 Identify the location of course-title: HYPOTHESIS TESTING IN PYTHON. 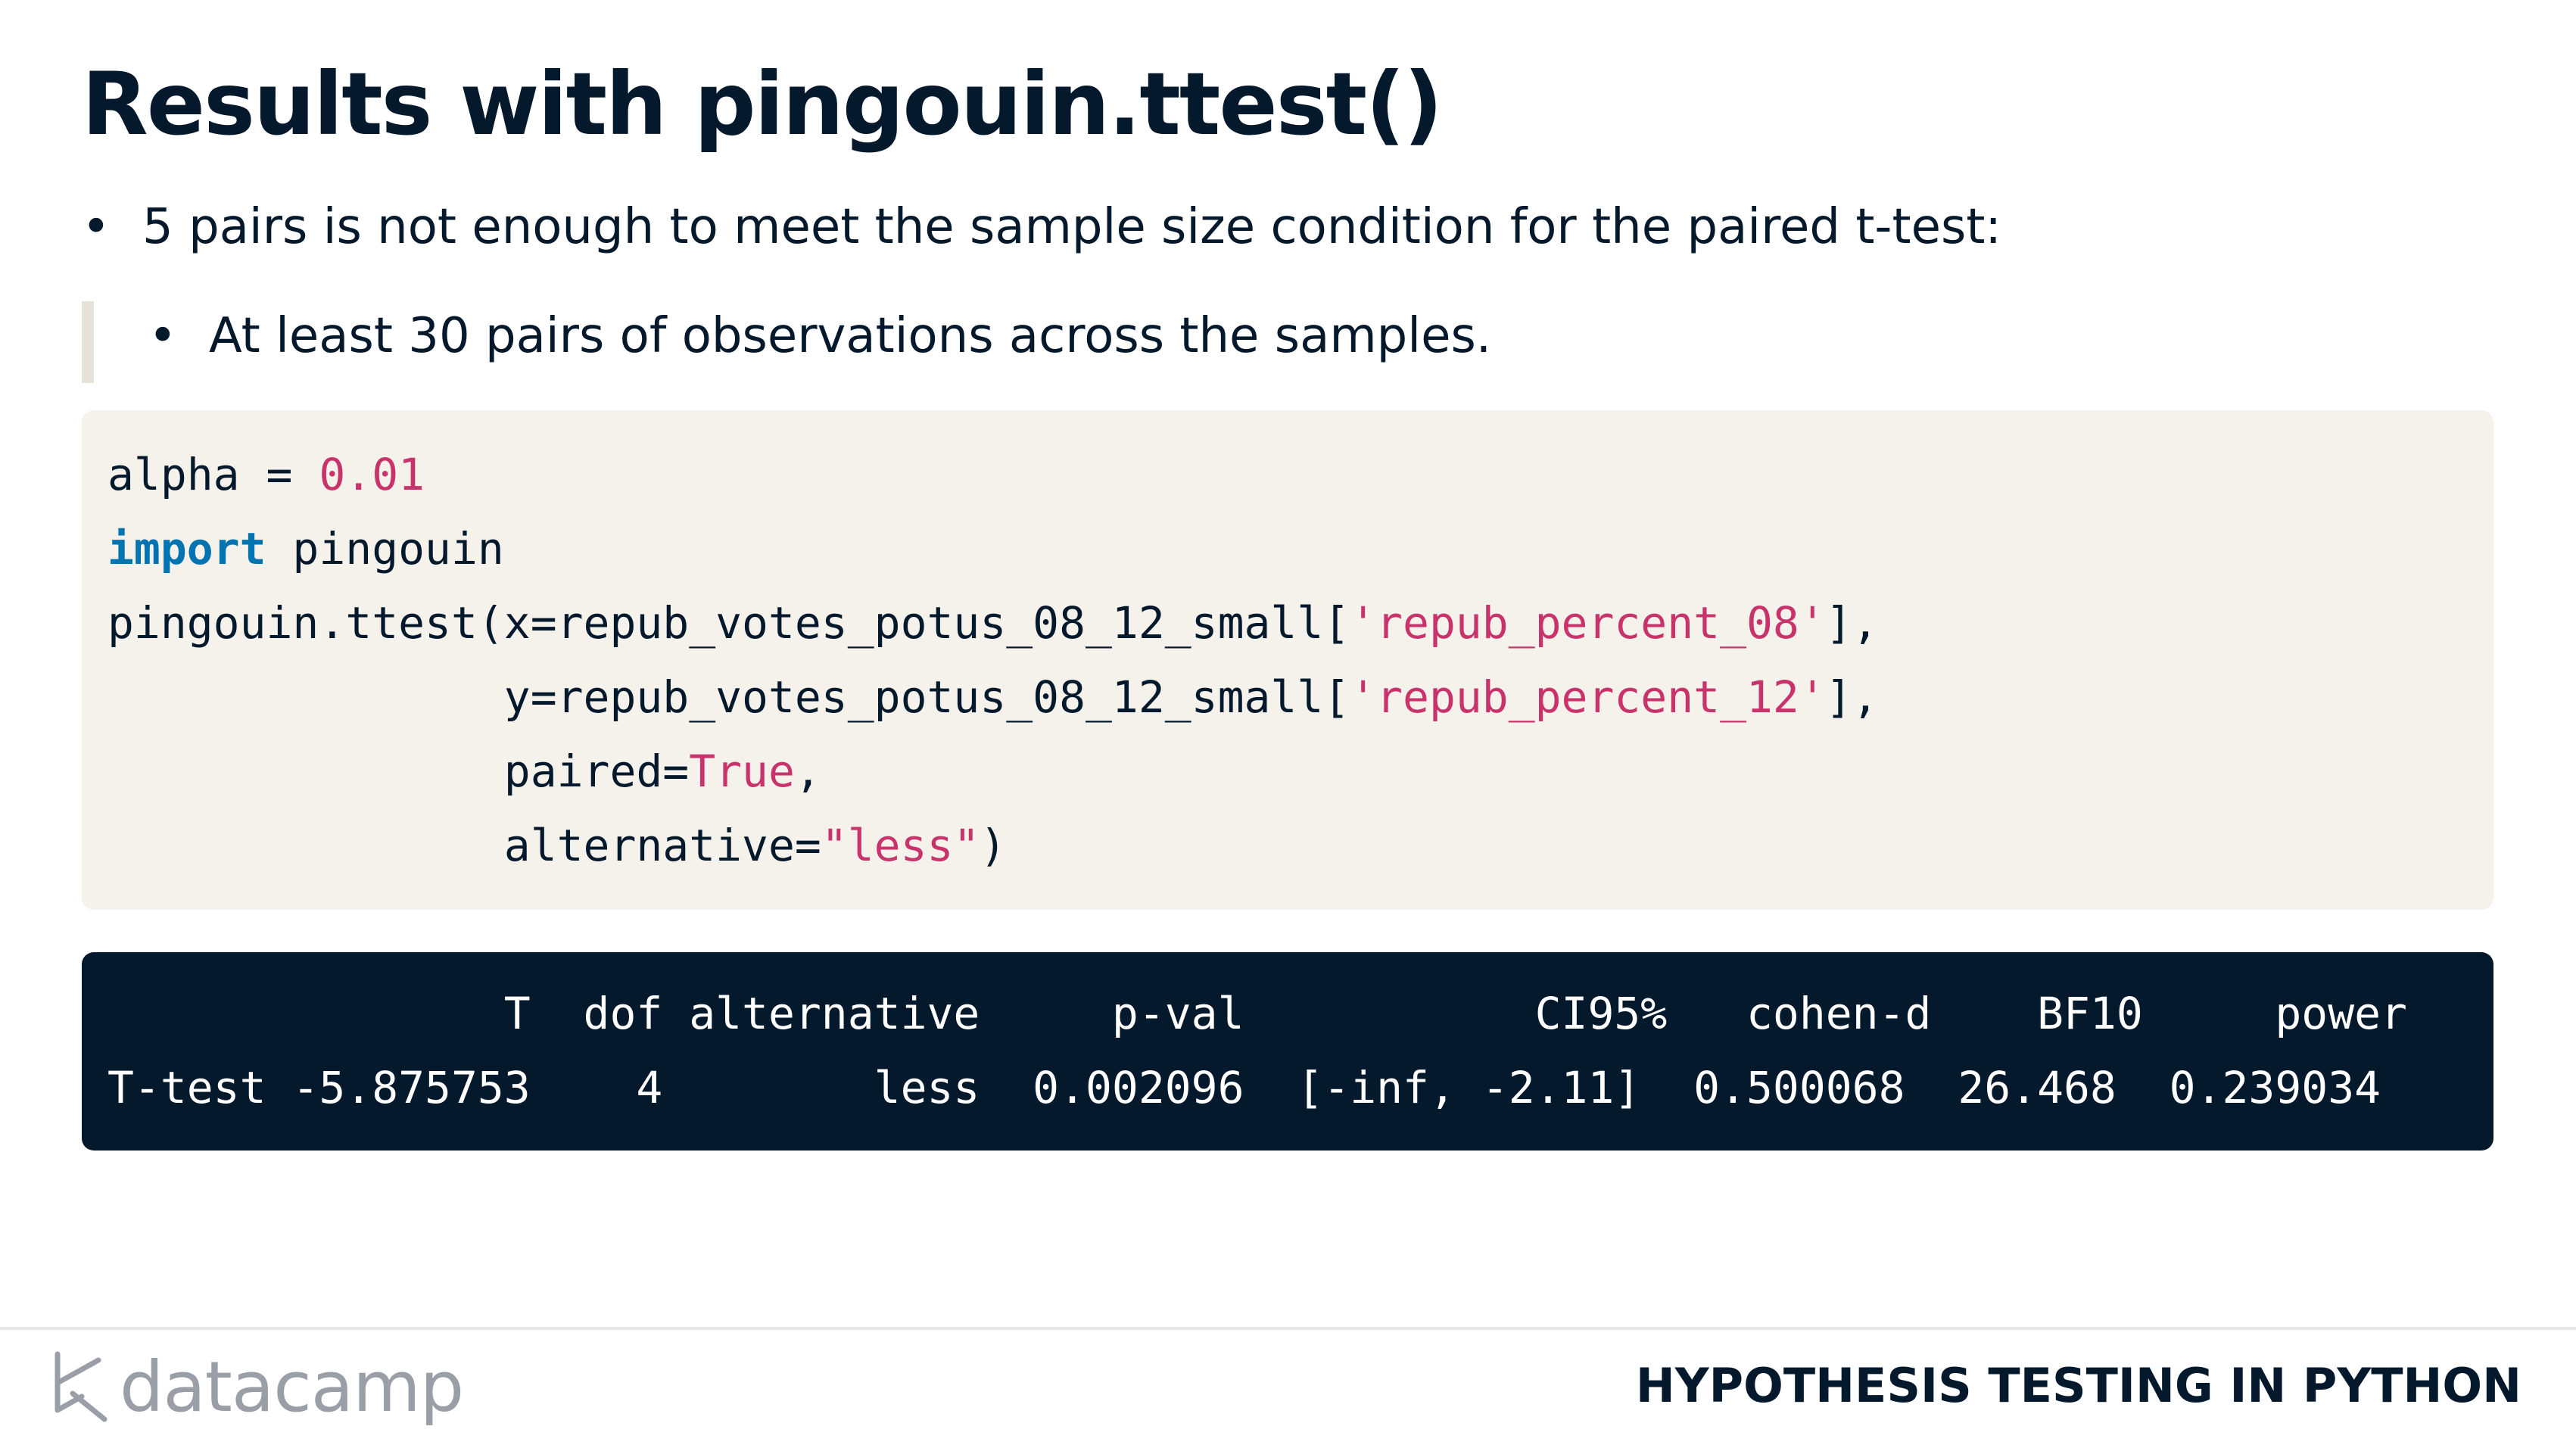
(2078, 1386).